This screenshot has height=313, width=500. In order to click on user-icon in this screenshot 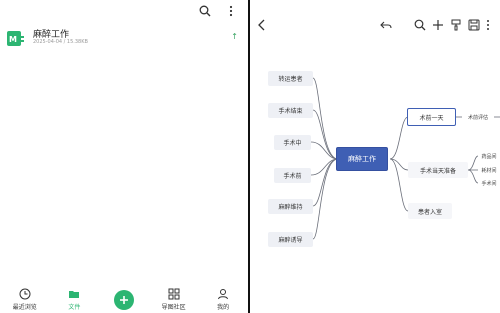, I will do `click(223, 294)`.